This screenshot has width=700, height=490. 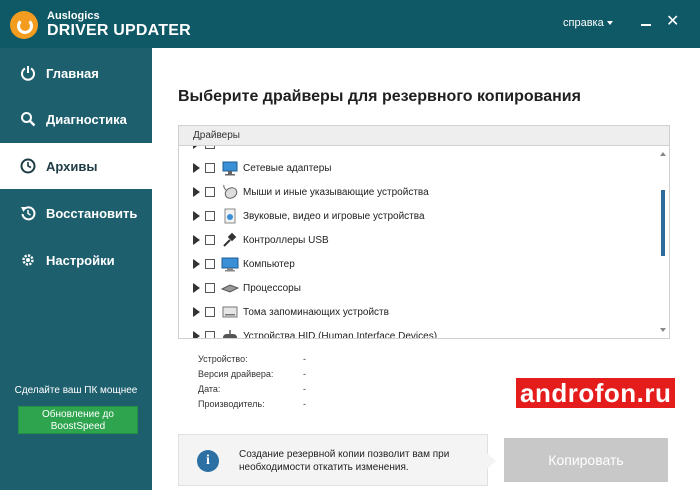 What do you see at coordinates (414, 240) in the screenshot?
I see `tree-row-usb: Контроллеры USB` at bounding box center [414, 240].